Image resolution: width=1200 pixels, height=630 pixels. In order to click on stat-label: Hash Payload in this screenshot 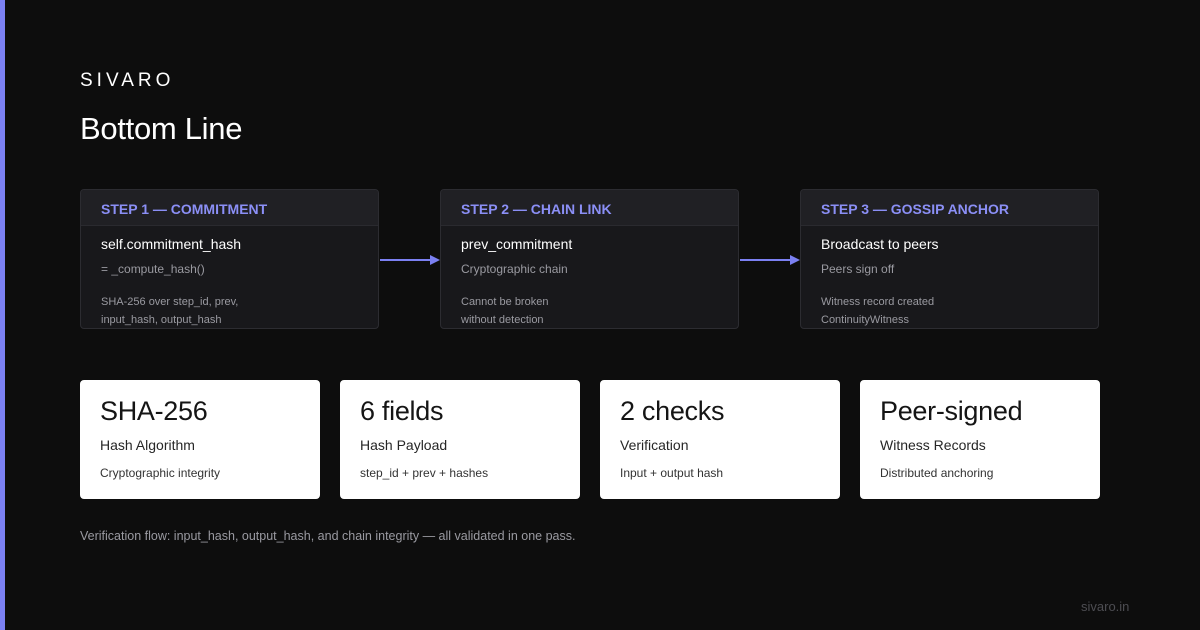, I will do `click(404, 445)`.